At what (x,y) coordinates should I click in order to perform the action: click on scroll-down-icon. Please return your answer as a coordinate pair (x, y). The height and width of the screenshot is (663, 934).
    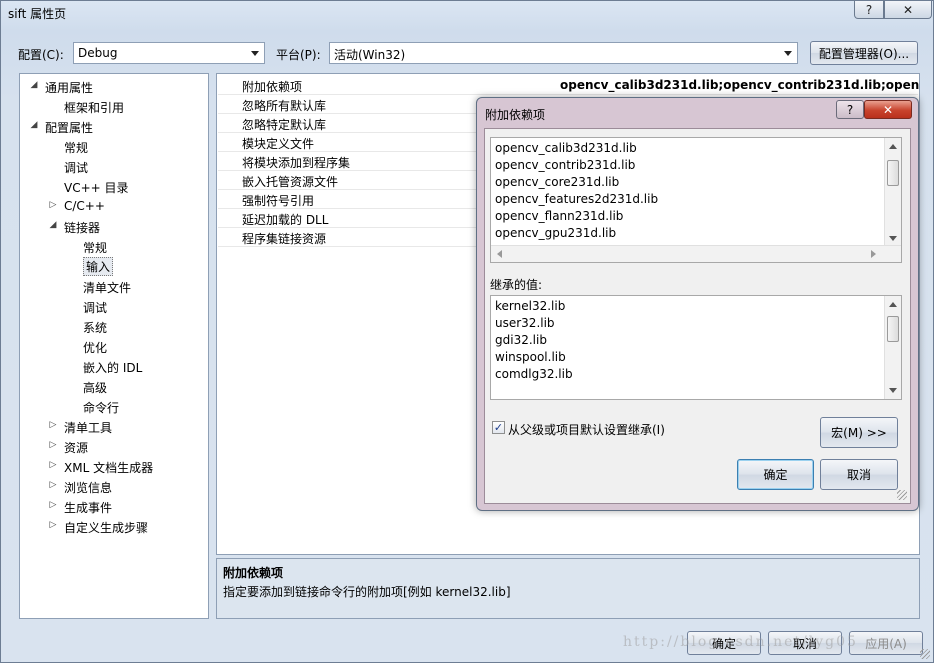
    Looking at the image, I should click on (893, 390).